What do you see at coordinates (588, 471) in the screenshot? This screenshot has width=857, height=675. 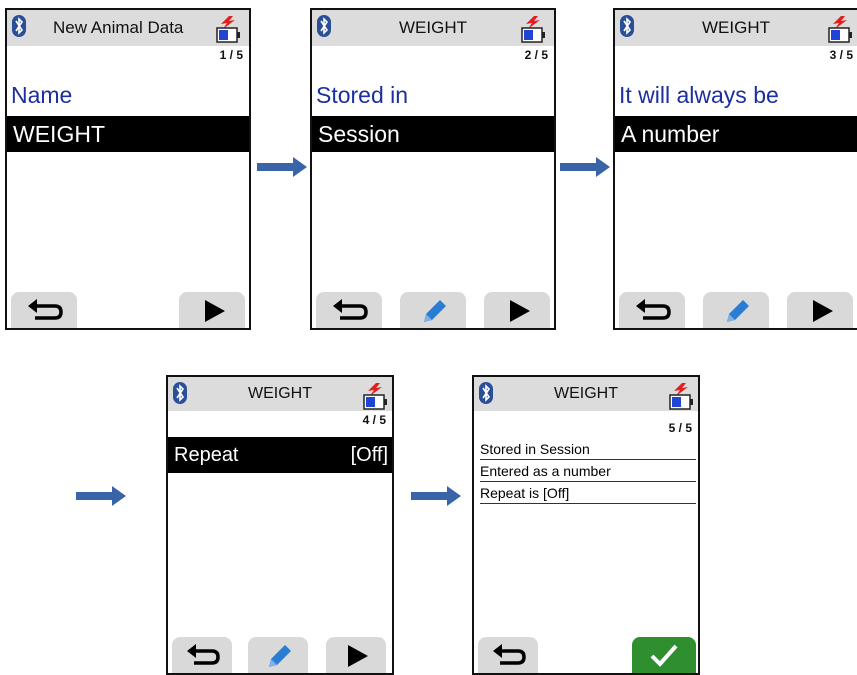 I see `summary-line: Entered as a number` at bounding box center [588, 471].